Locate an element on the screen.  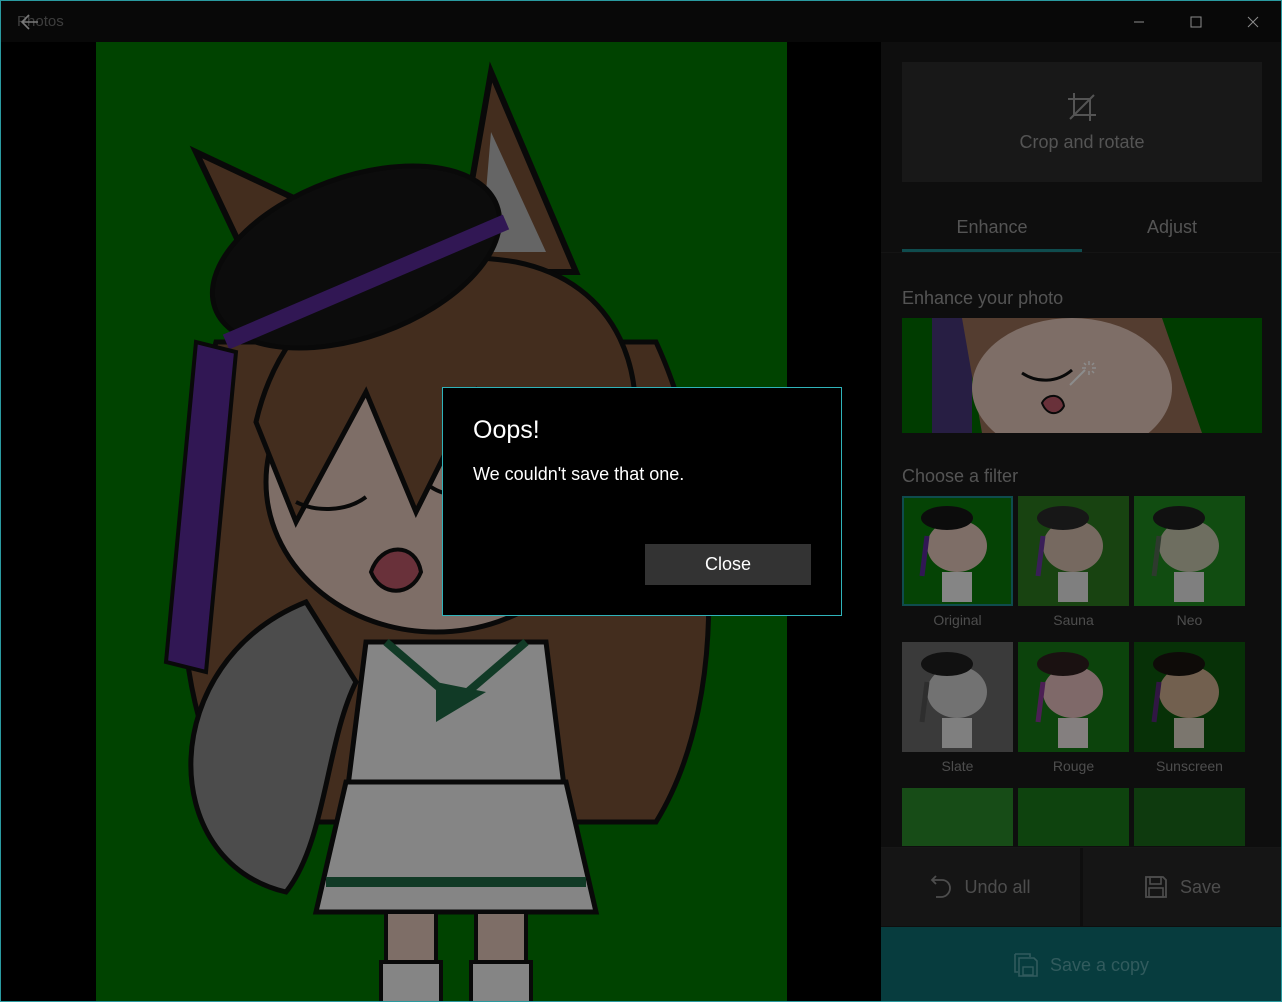
enhance-photo-button is located at coordinates (1082, 375).